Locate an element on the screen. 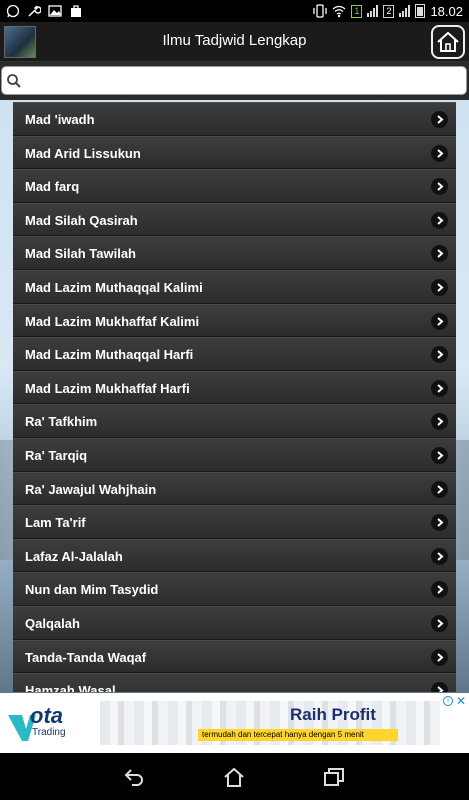 The height and width of the screenshot is (800, 469). list-item: Mad farq is located at coordinates (234, 186).